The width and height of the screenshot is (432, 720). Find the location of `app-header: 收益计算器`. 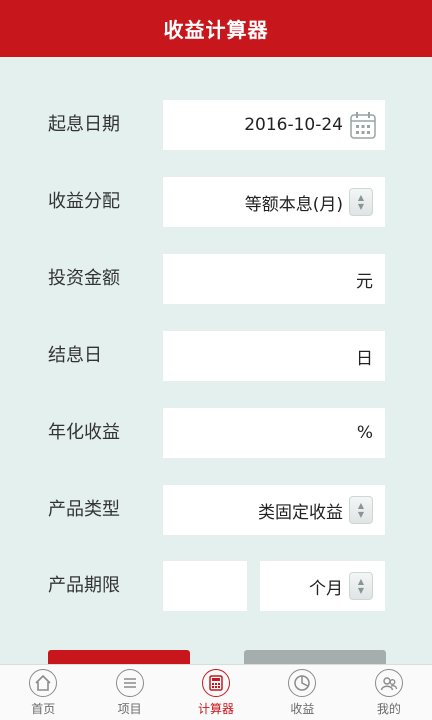

app-header: 收益计算器 is located at coordinates (216, 28).